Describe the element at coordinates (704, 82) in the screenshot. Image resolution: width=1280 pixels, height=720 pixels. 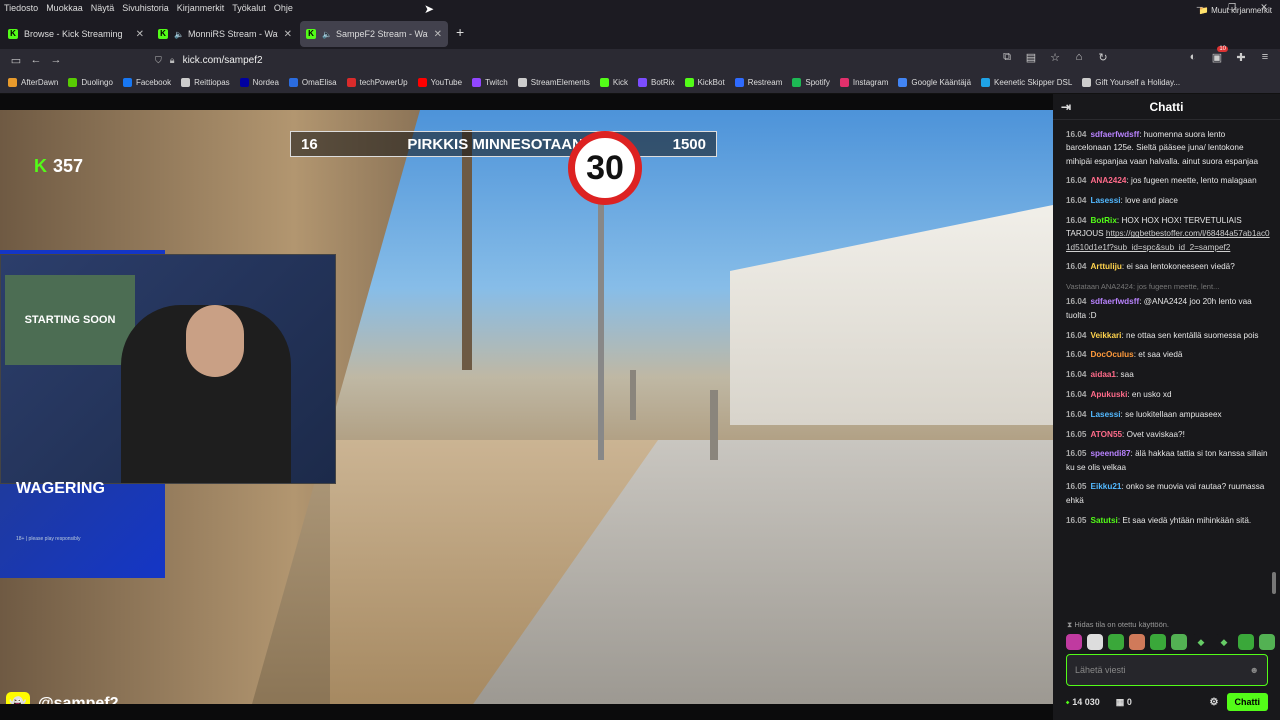
I see `bookmark-item: KickBot` at that location.